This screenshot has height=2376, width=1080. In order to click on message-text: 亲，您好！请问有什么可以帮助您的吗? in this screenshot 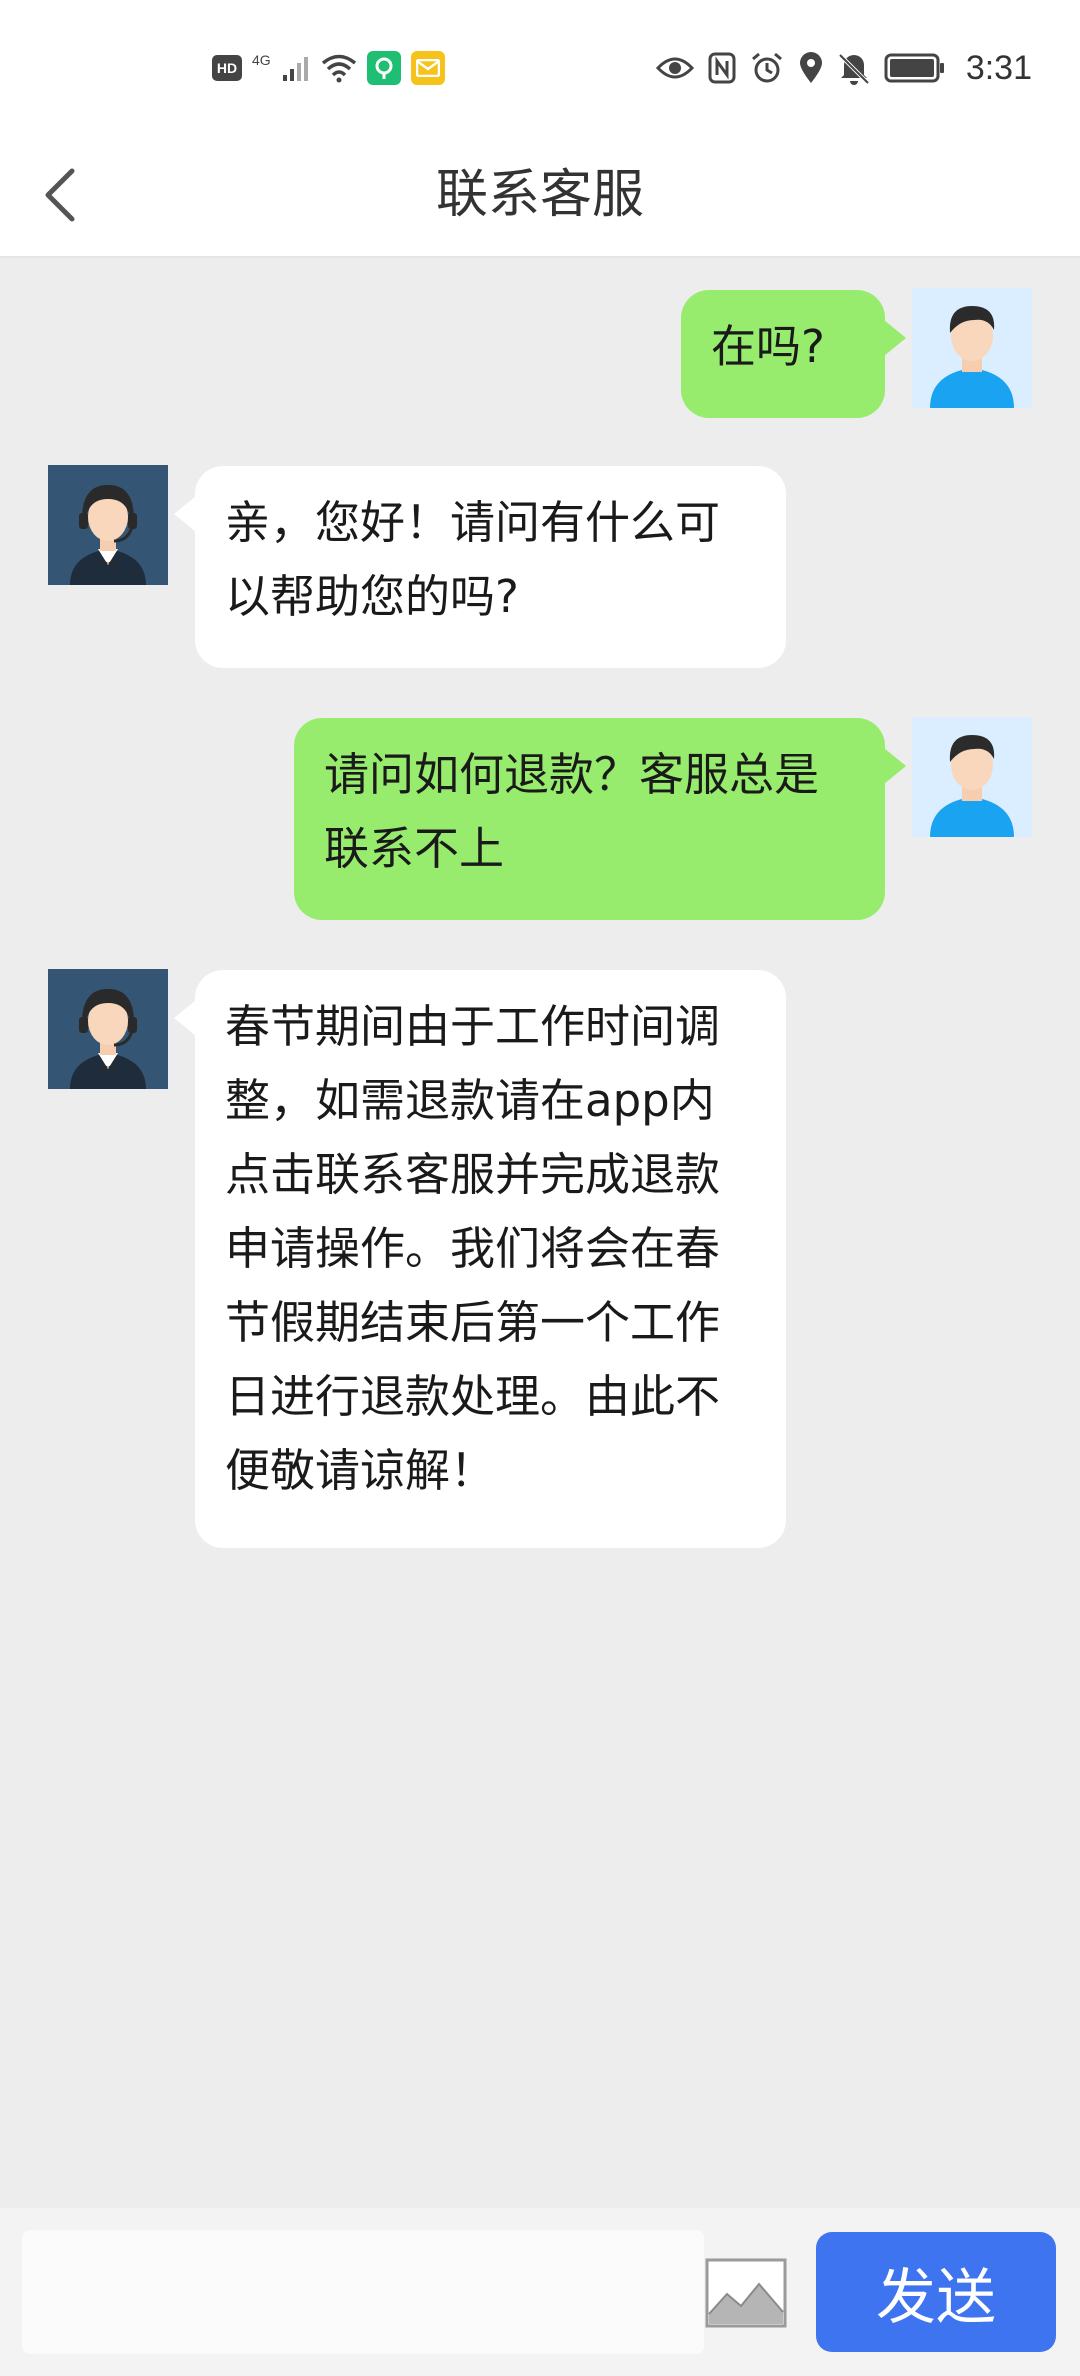, I will do `click(473, 559)`.